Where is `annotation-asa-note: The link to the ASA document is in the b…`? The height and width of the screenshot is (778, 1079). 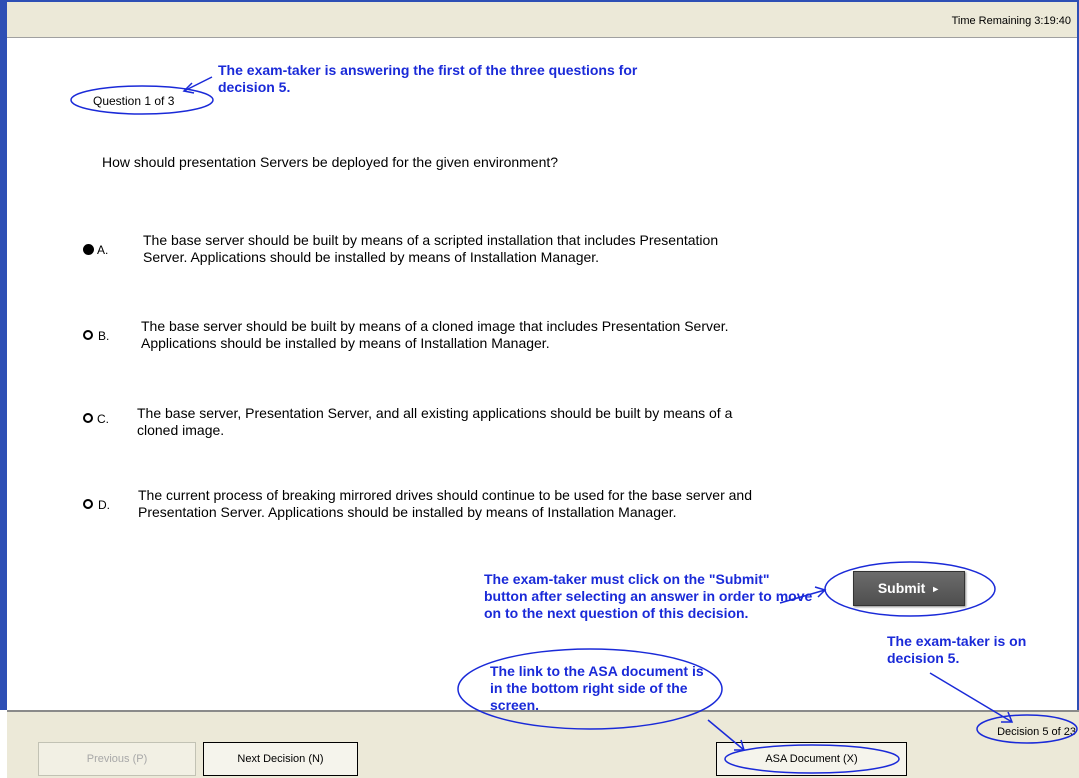 annotation-asa-note: The link to the ASA document is in the b… is located at coordinates (597, 688).